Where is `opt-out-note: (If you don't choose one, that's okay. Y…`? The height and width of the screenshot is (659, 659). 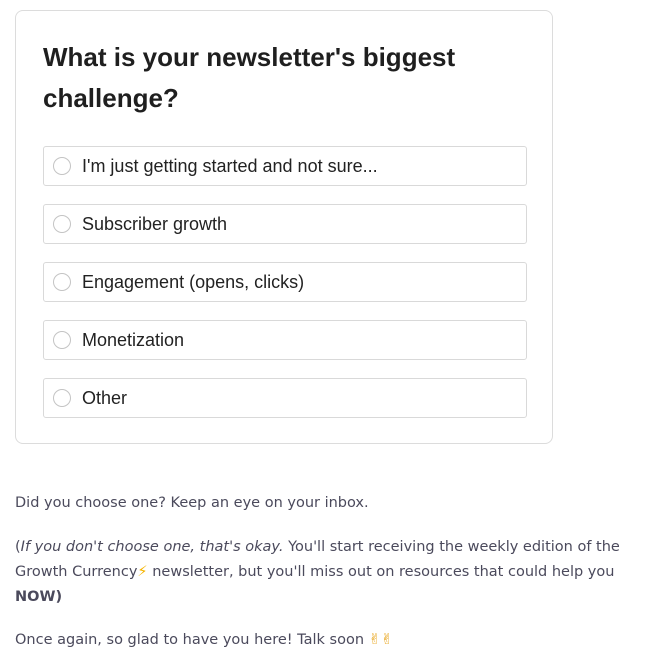 opt-out-note: (If you don't choose one, that's okay. Y… is located at coordinates (330, 572).